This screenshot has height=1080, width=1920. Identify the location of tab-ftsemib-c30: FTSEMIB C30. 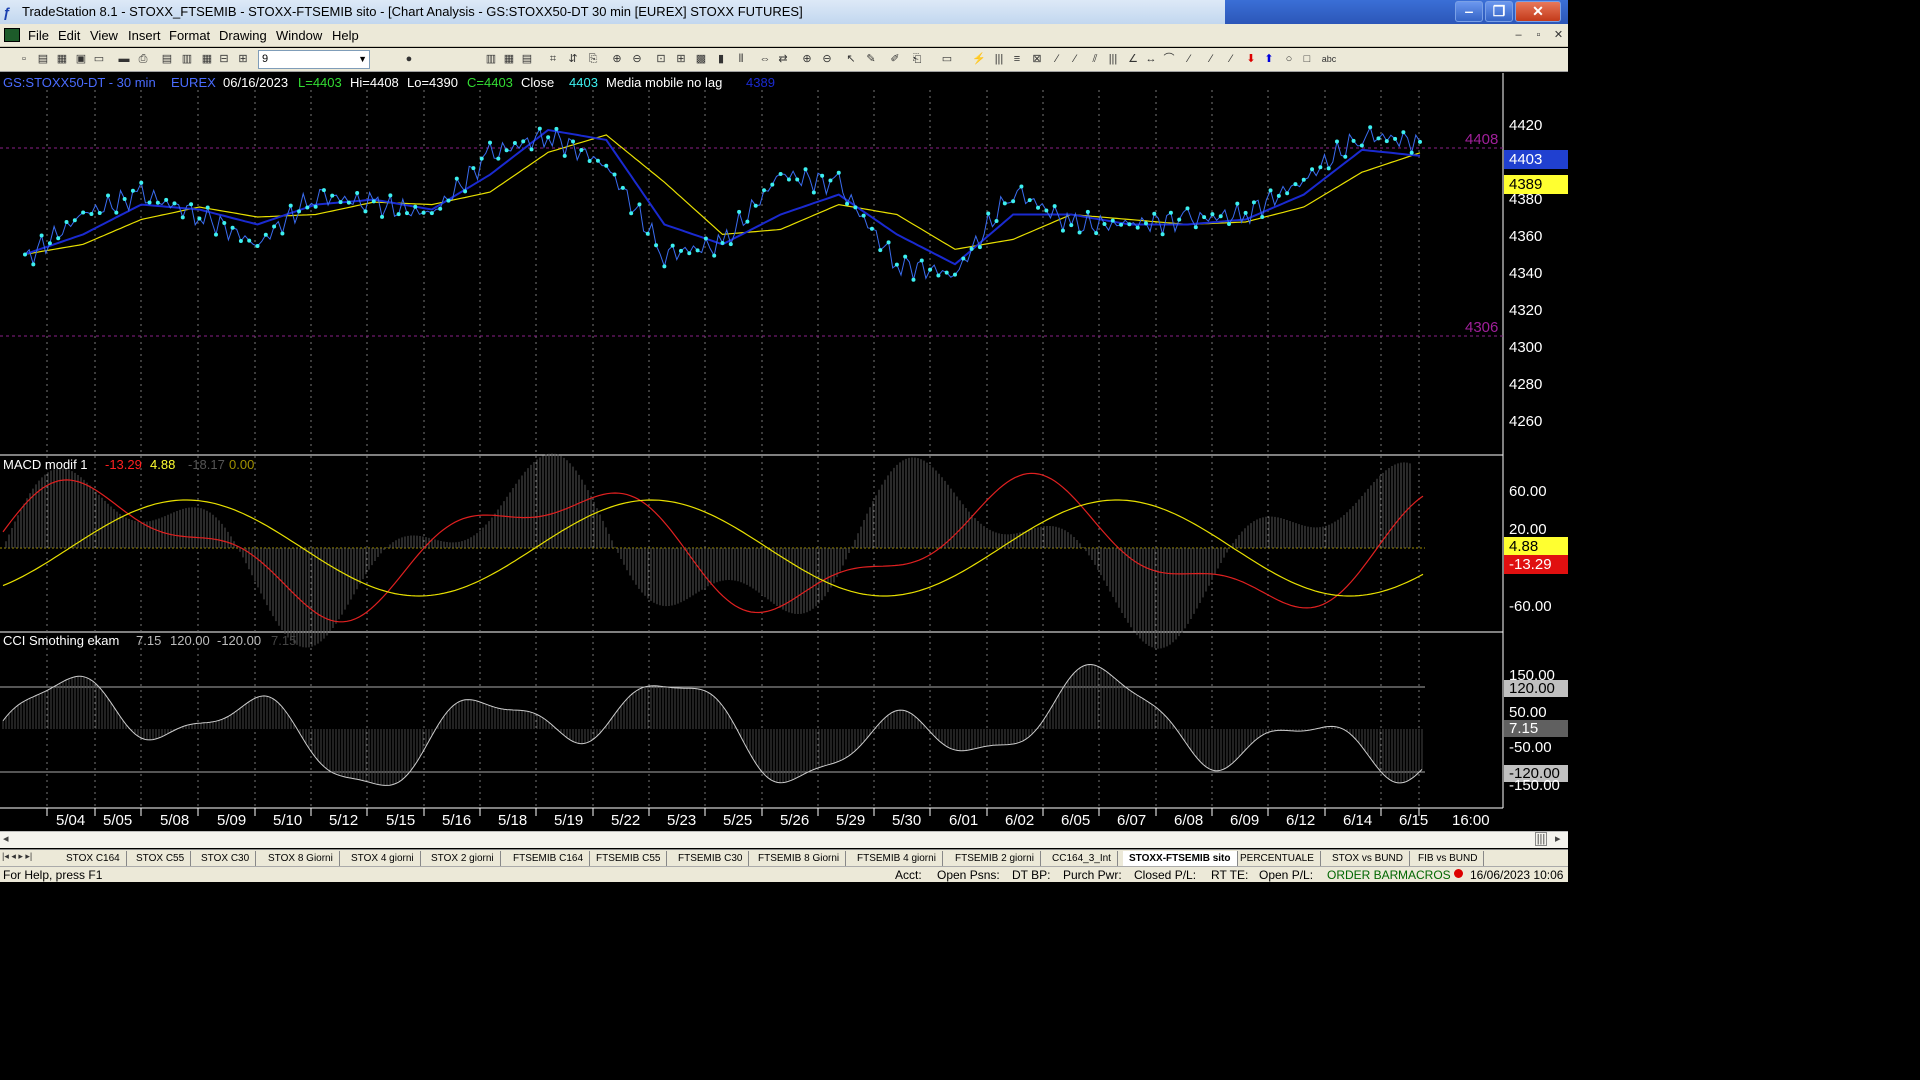
(711, 858).